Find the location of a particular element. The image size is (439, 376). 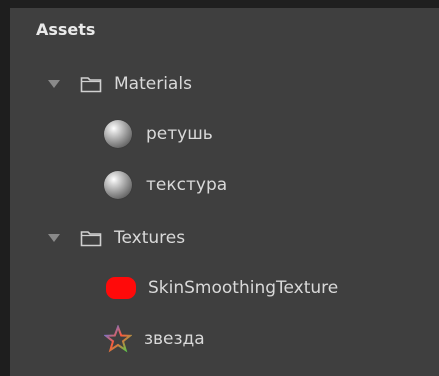

tree-item-material: текстура is located at coordinates (165, 185).